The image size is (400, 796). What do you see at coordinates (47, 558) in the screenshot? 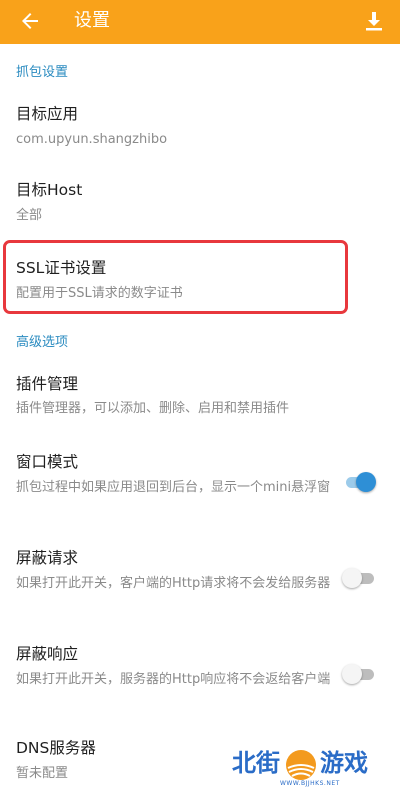
I see `setting-title: 屏蔽请求` at bounding box center [47, 558].